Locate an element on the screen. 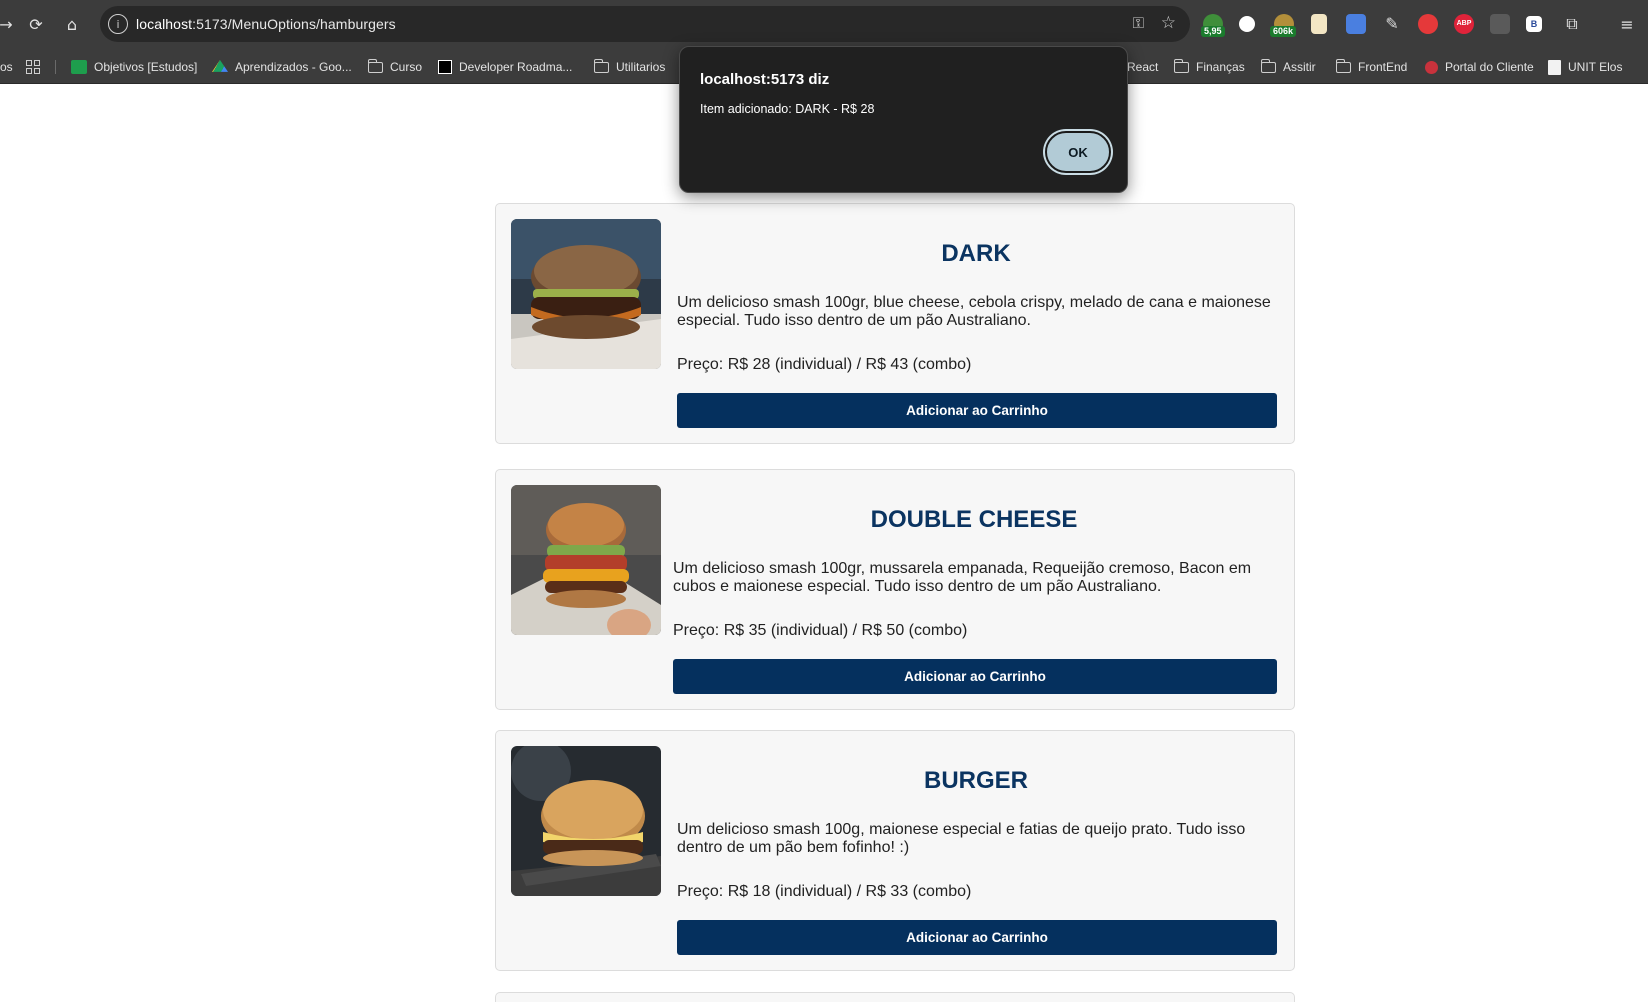 This screenshot has height=1002, width=1648. reload-icon: ⟳ is located at coordinates (36, 24).